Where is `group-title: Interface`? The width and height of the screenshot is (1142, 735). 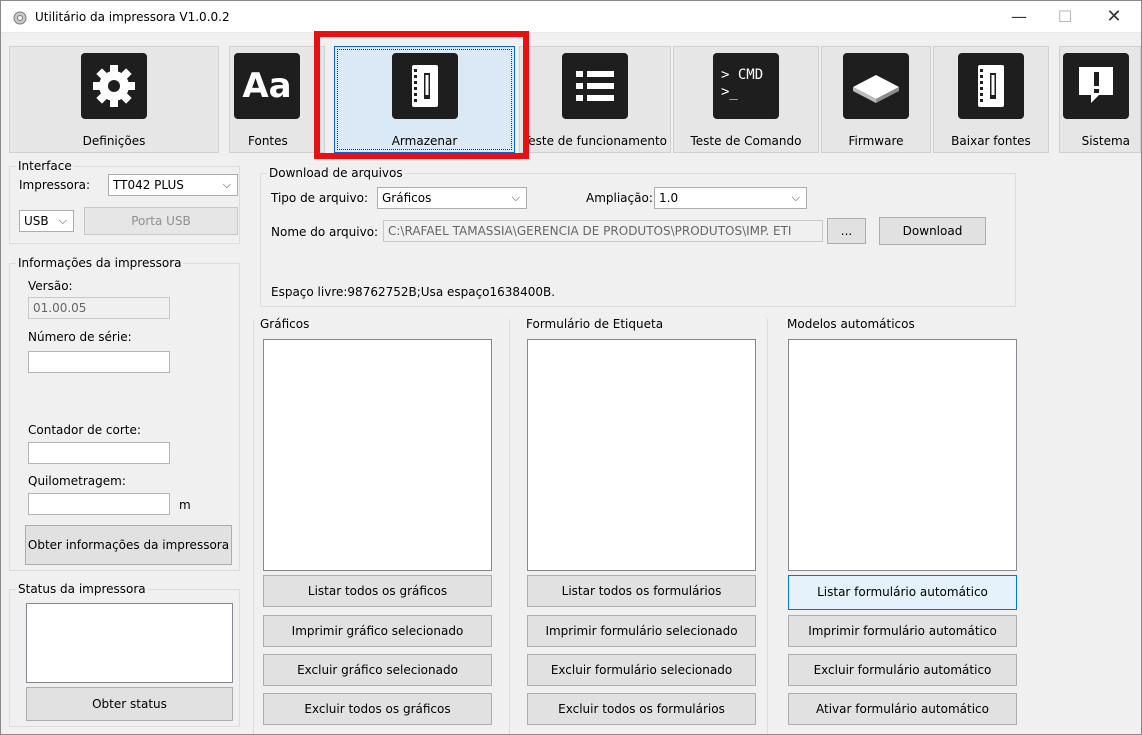 group-title: Interface is located at coordinates (45, 166).